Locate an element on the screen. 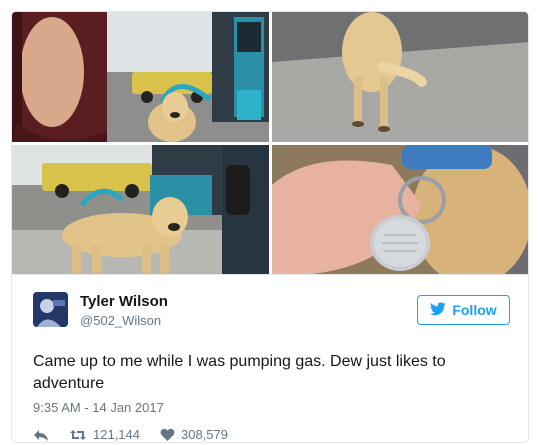 This screenshot has width=541, height=445. photo-dog-at-pump is located at coordinates (140, 209).